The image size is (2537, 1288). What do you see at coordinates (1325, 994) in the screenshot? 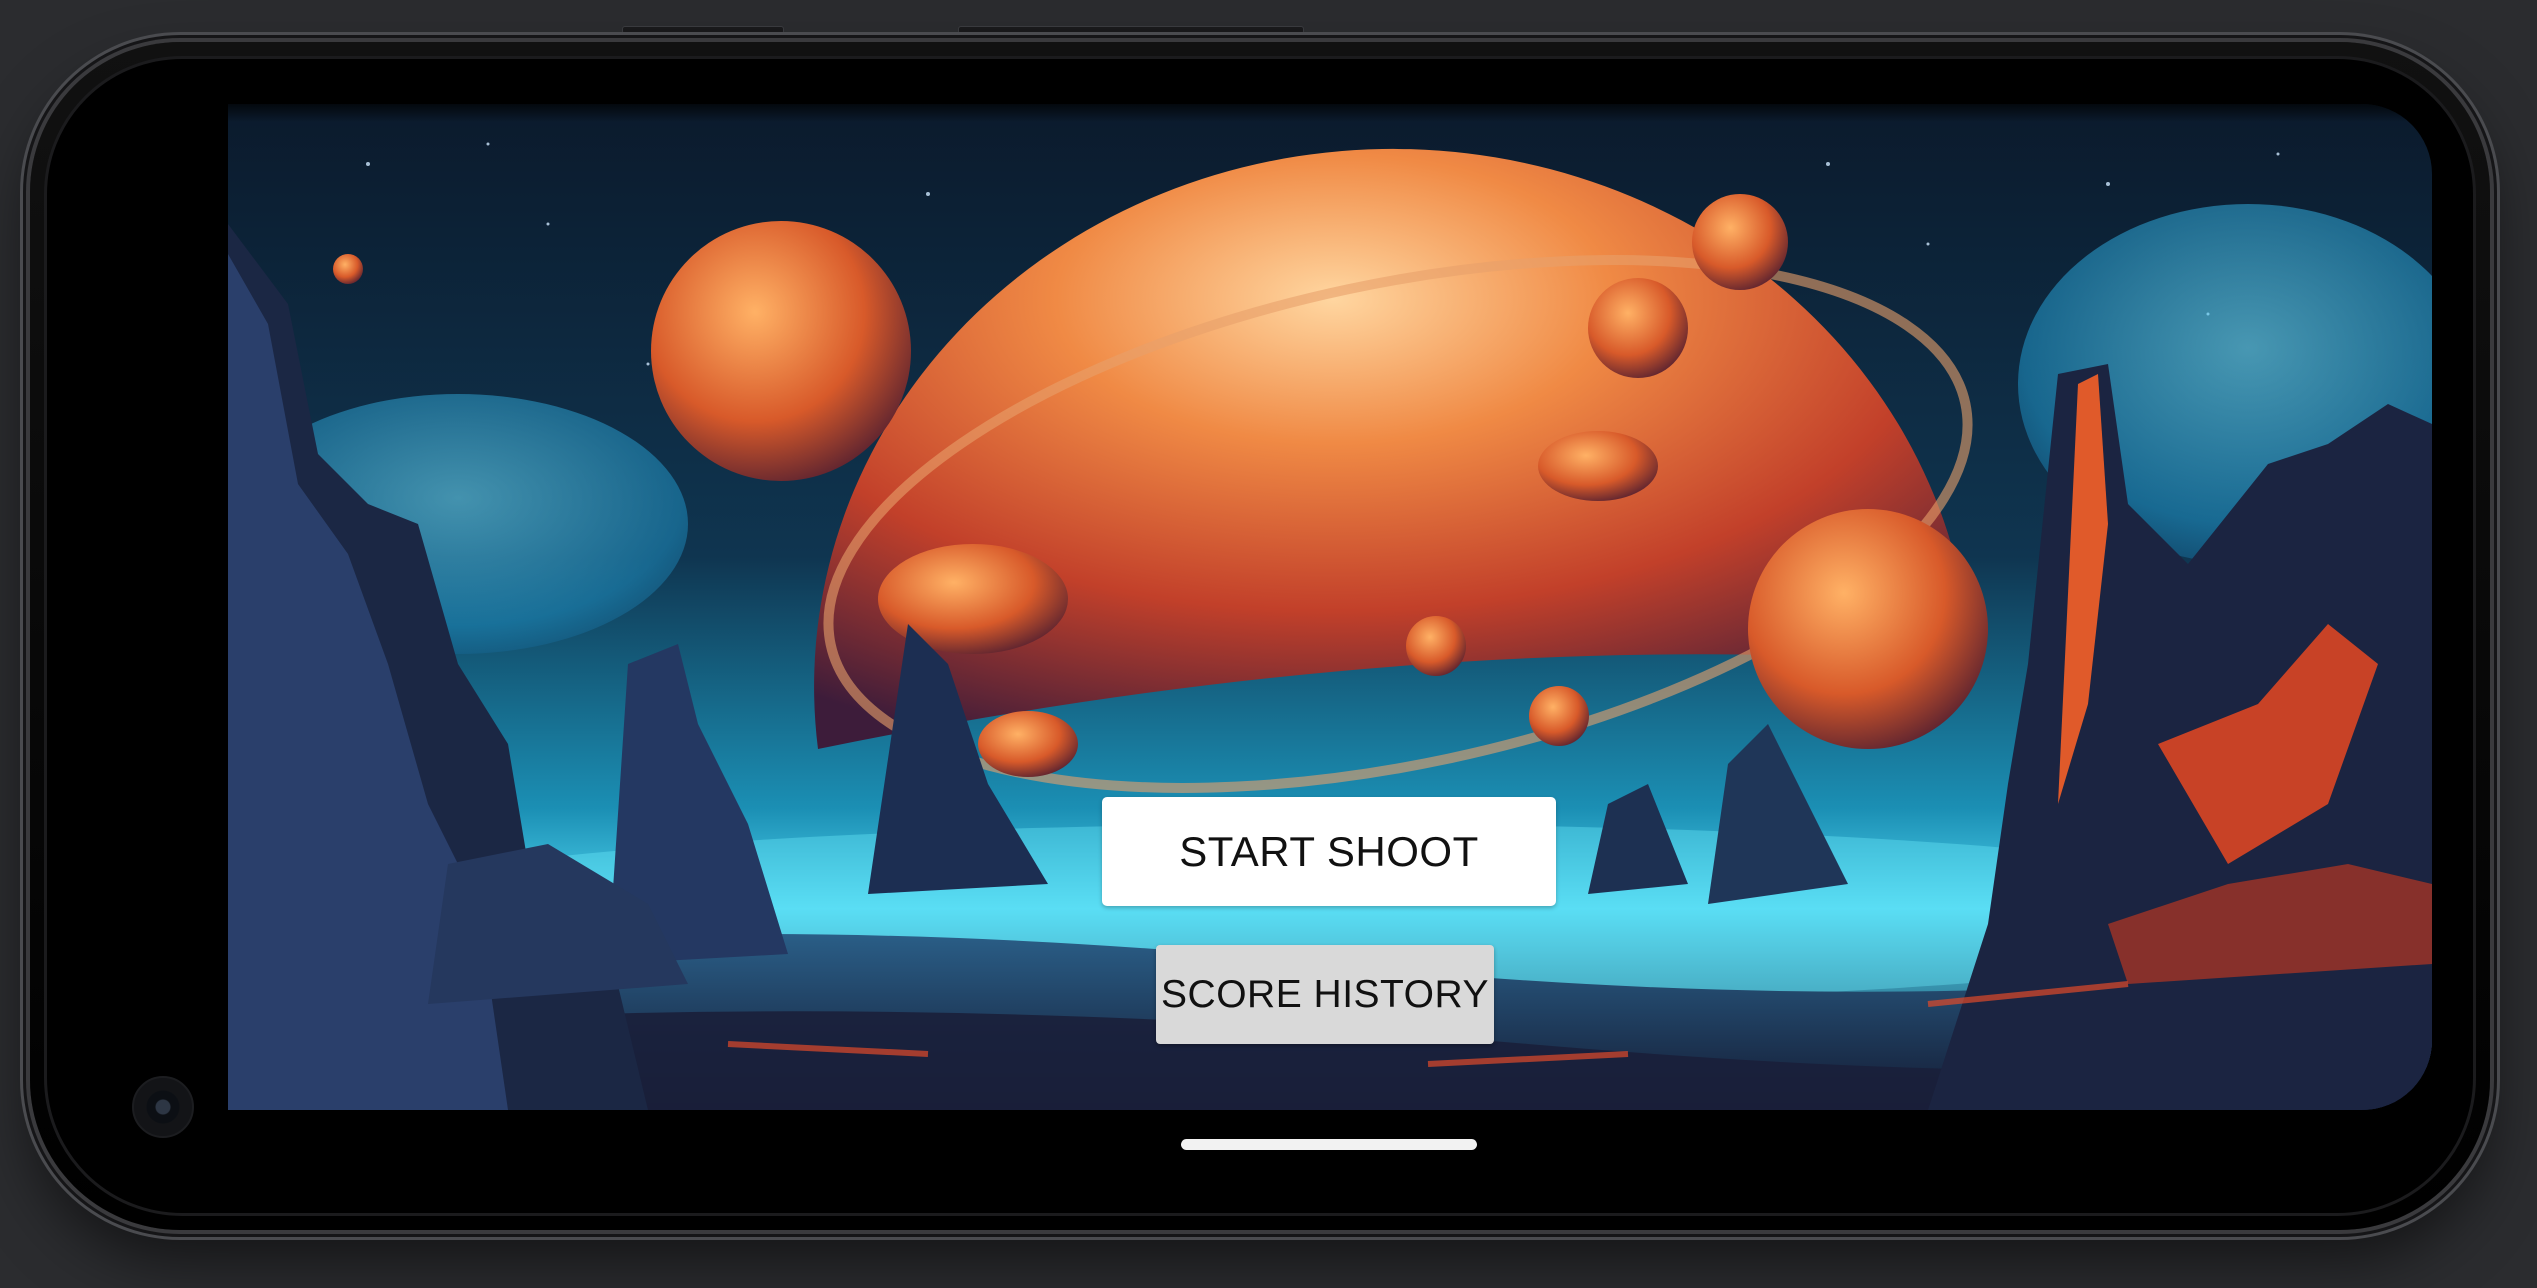
I see `score-history-button: SCORE HISTORY` at bounding box center [1325, 994].